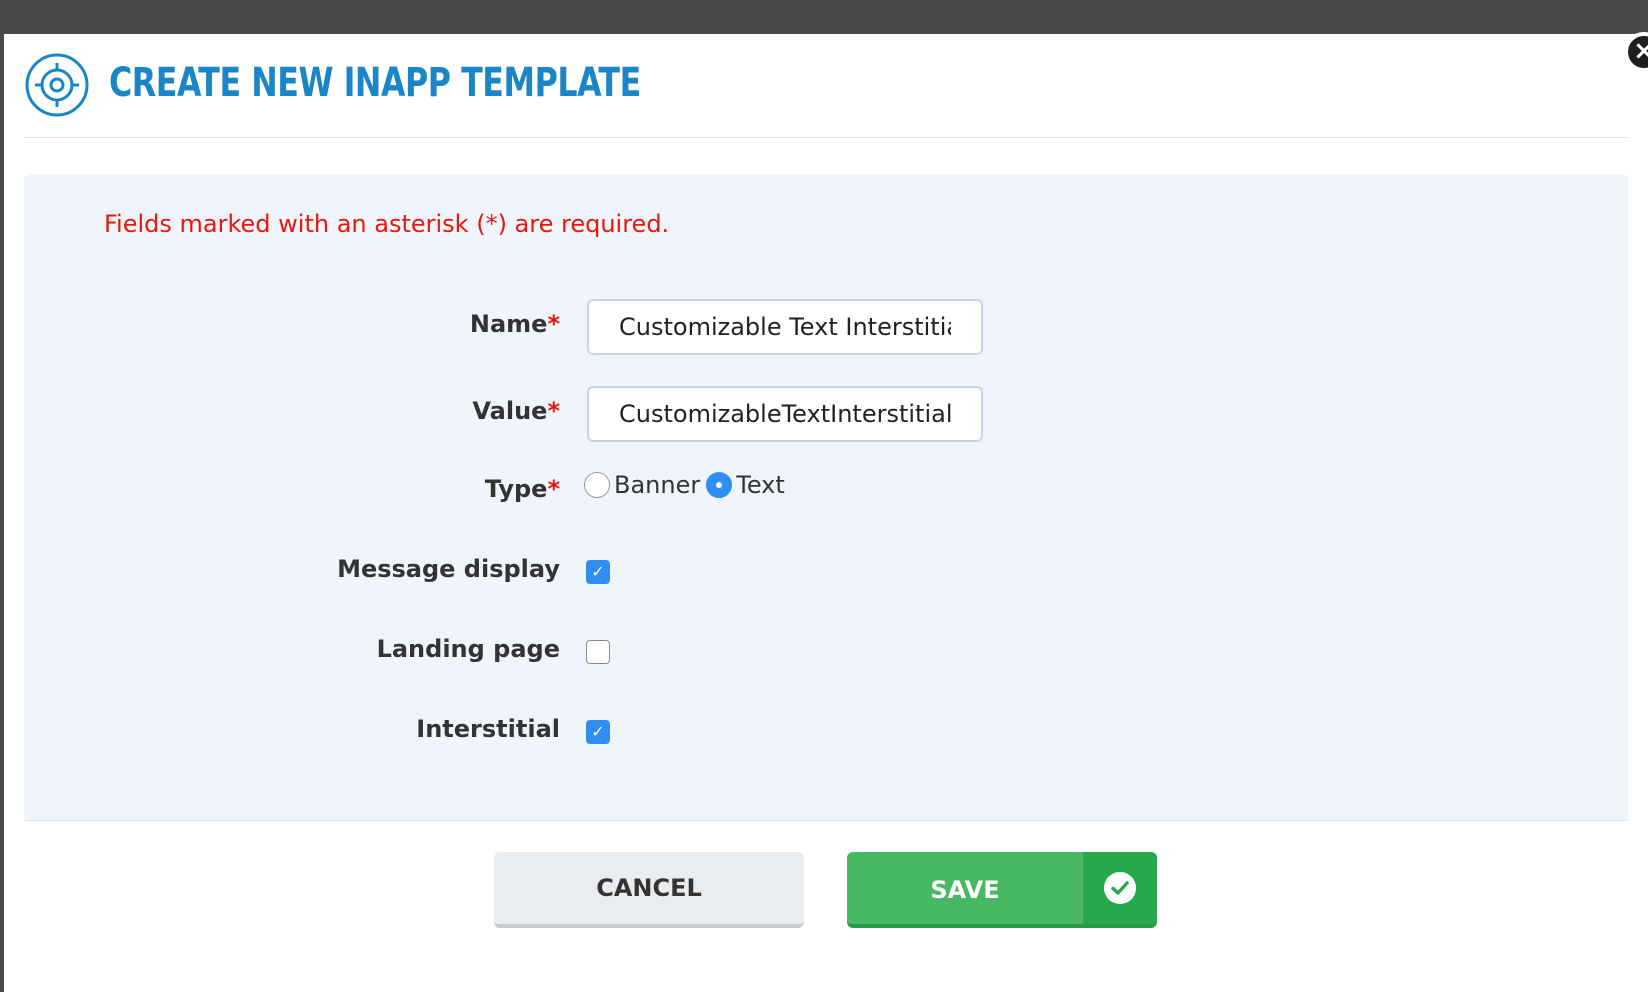  Describe the element at coordinates (514, 324) in the screenshot. I see `name-label: Name*` at that location.